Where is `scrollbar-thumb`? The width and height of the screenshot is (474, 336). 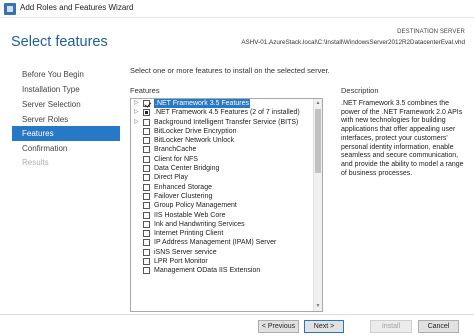 scrollbar-thumb is located at coordinates (318, 141).